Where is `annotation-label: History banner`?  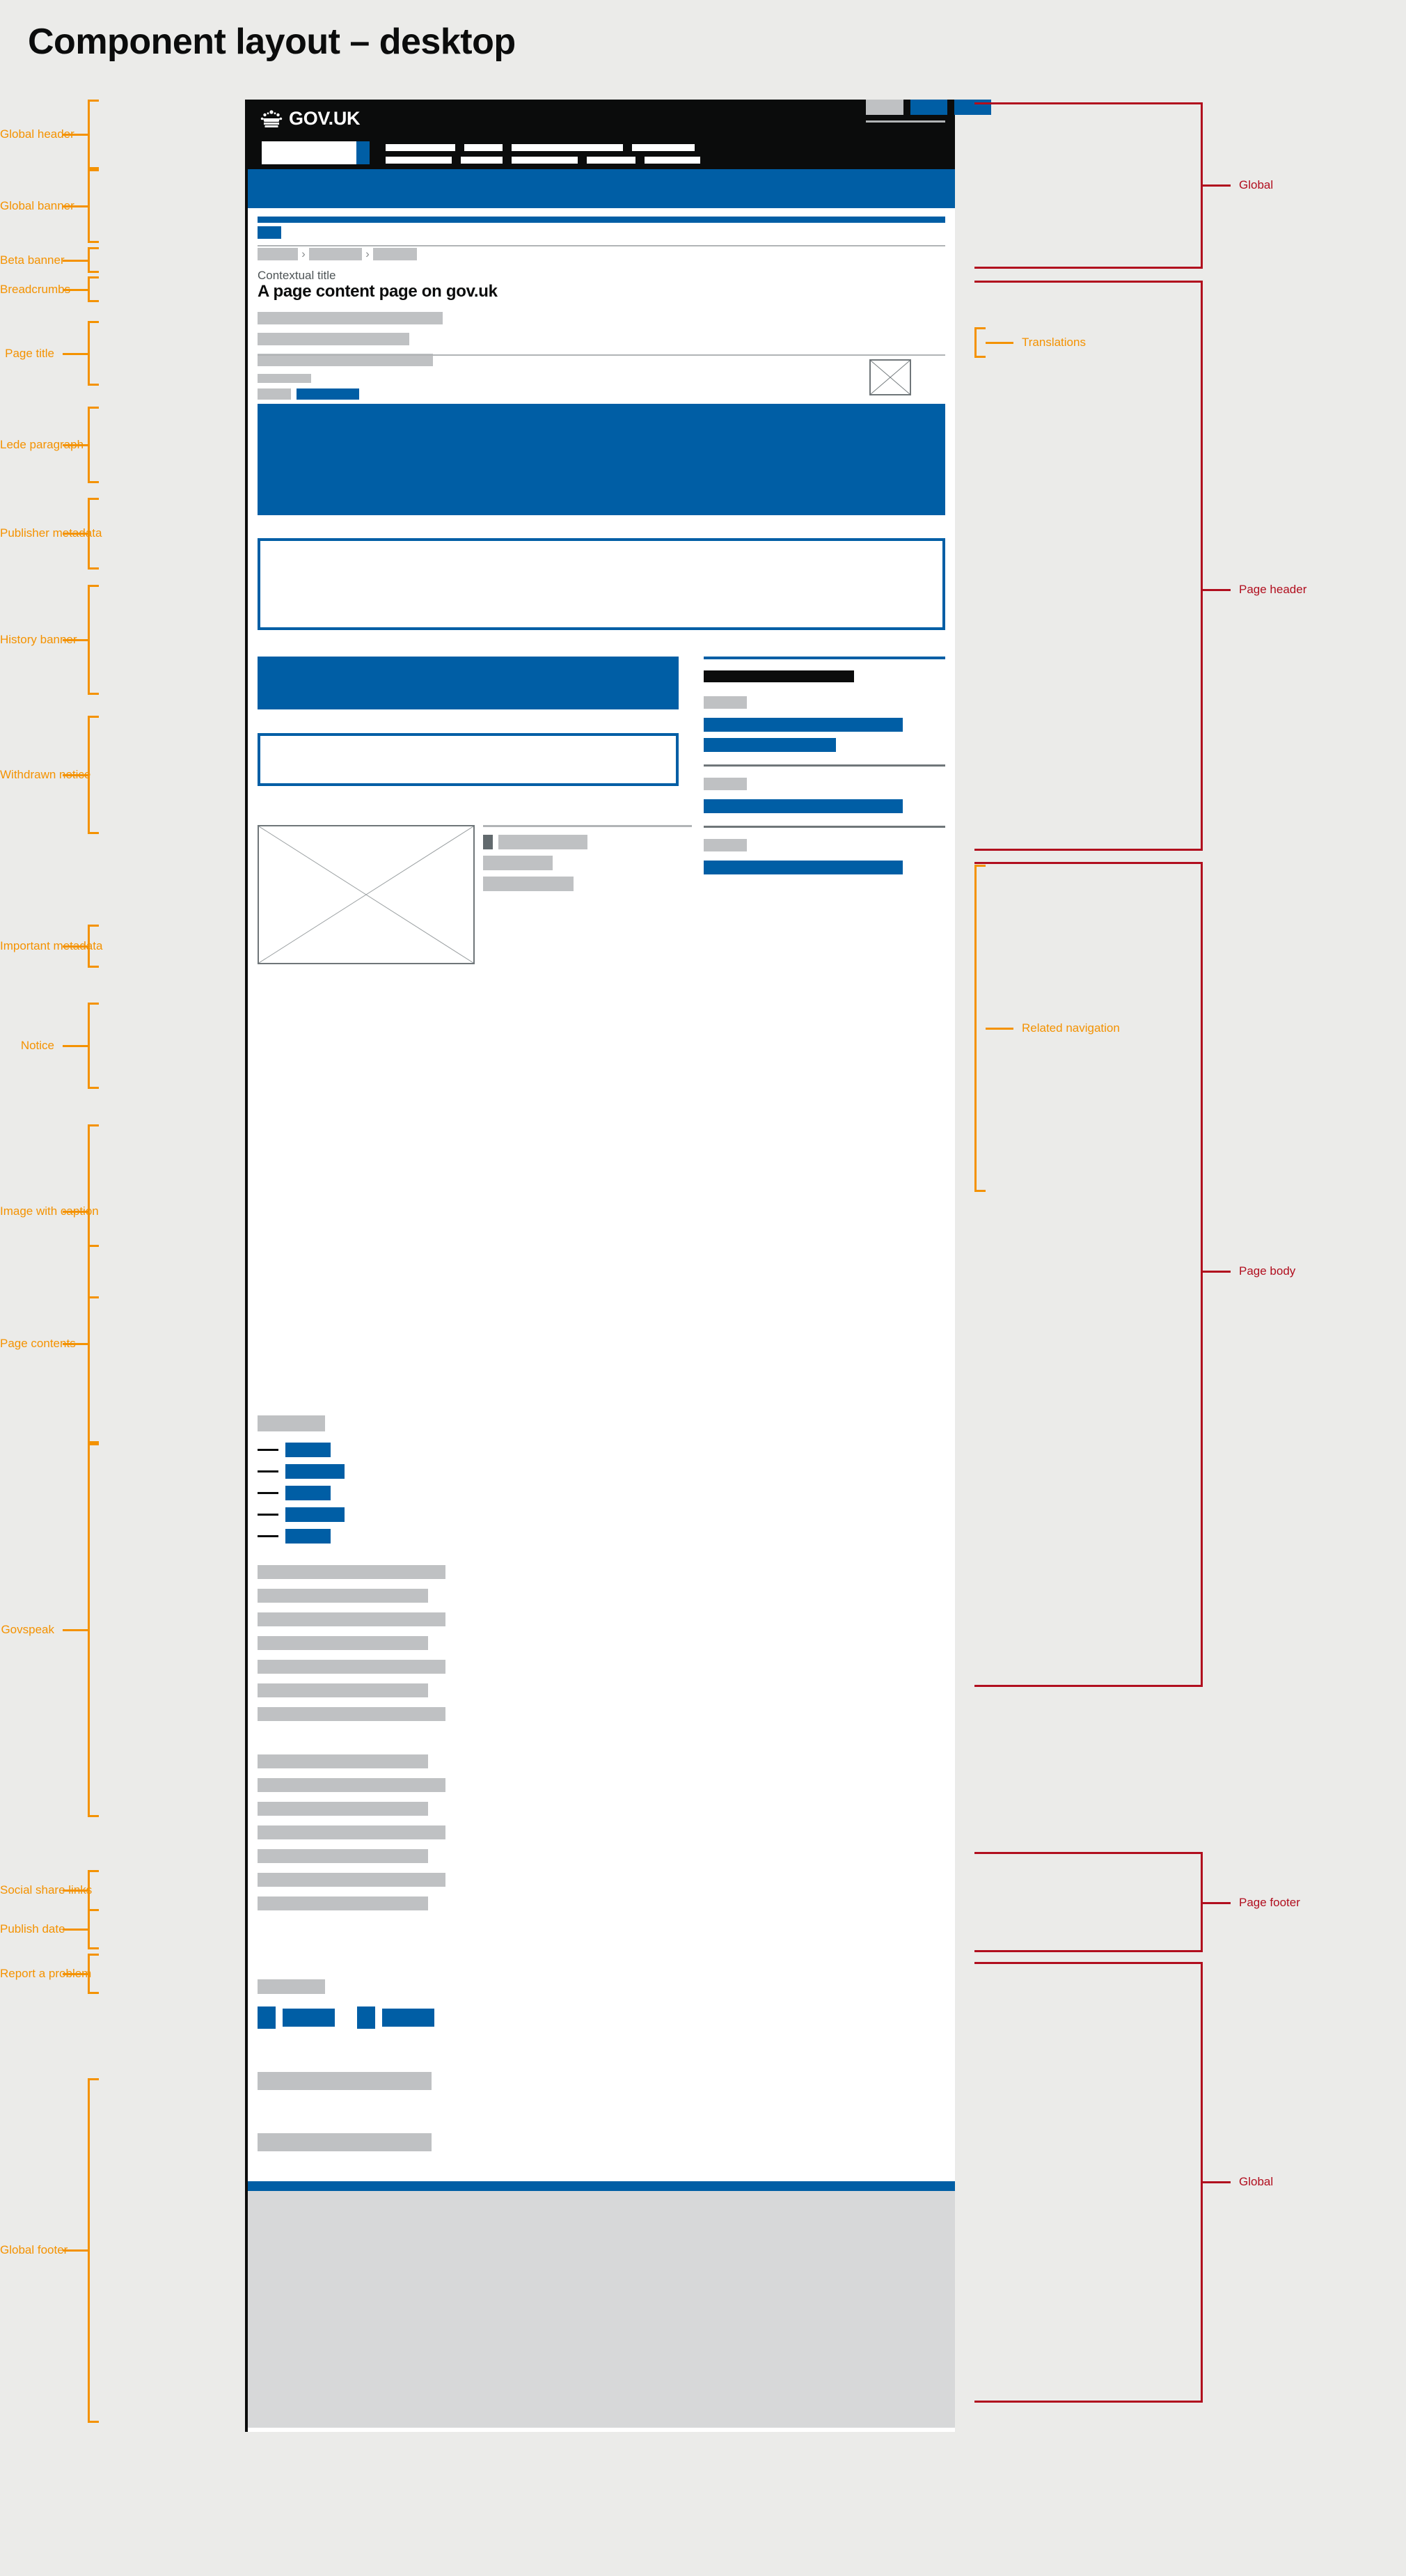 annotation-label: History banner is located at coordinates (38, 639).